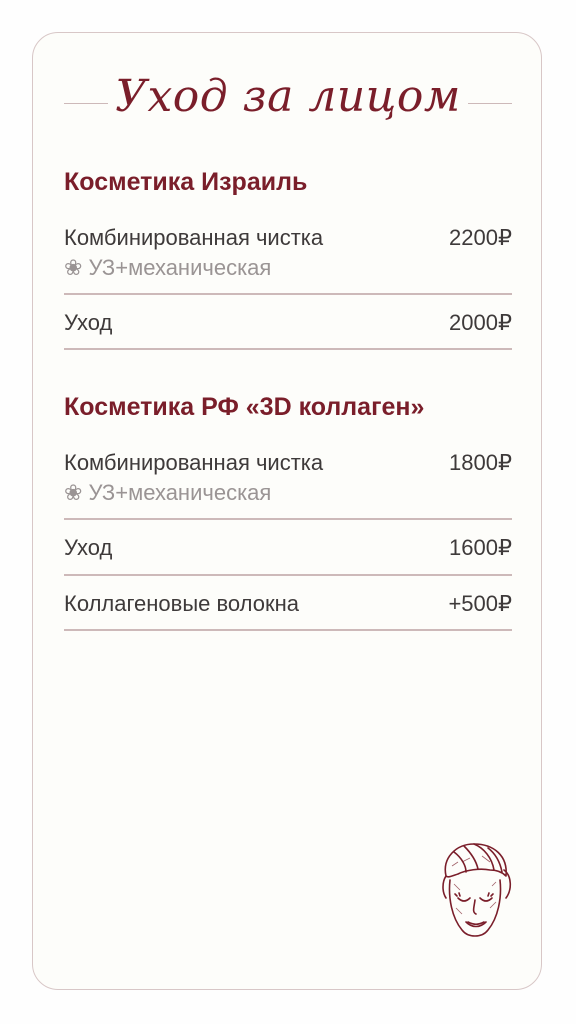  Describe the element at coordinates (477, 890) in the screenshot. I see `face-mask-towel-icon` at that location.